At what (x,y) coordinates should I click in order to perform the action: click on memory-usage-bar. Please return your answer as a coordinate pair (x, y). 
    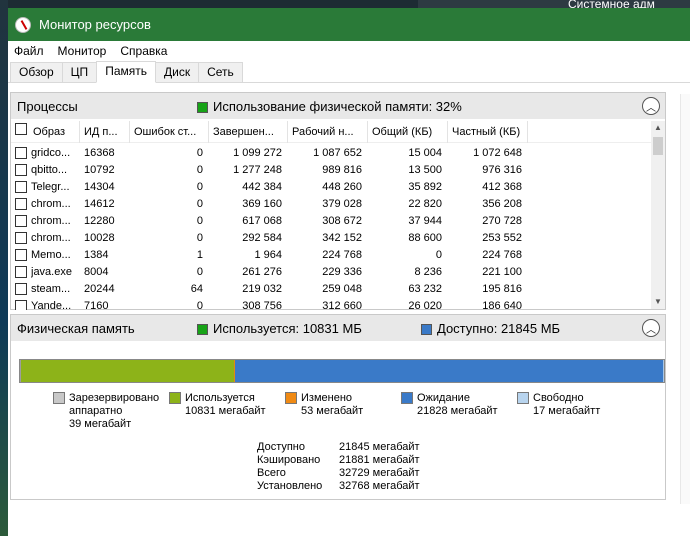
    Looking at the image, I should click on (342, 371).